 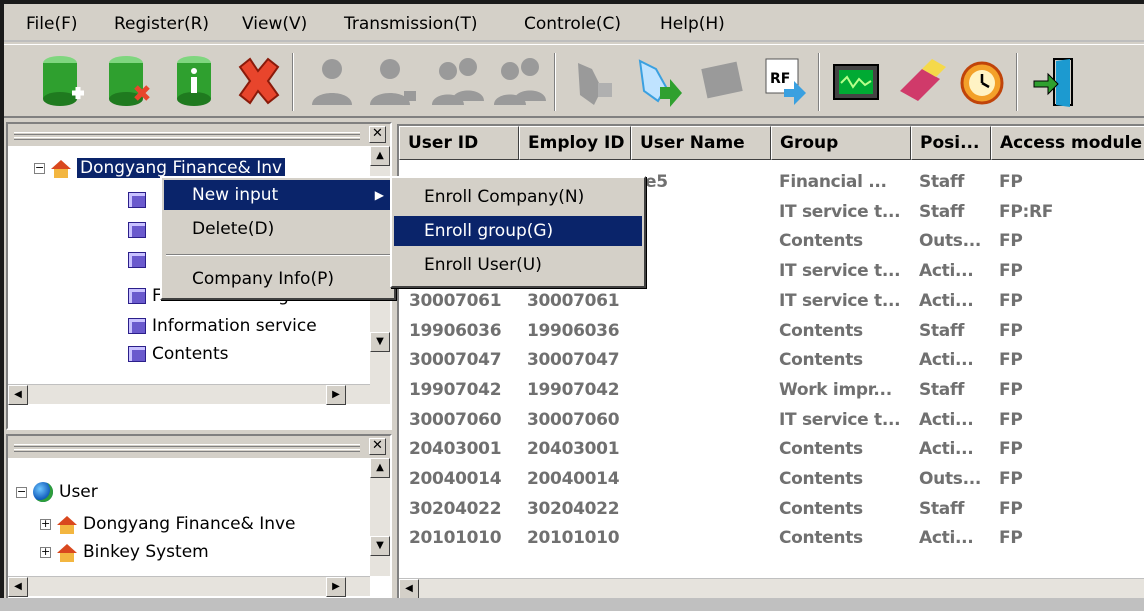 I want to click on menu-controle: Controle(C), so click(x=572, y=24).